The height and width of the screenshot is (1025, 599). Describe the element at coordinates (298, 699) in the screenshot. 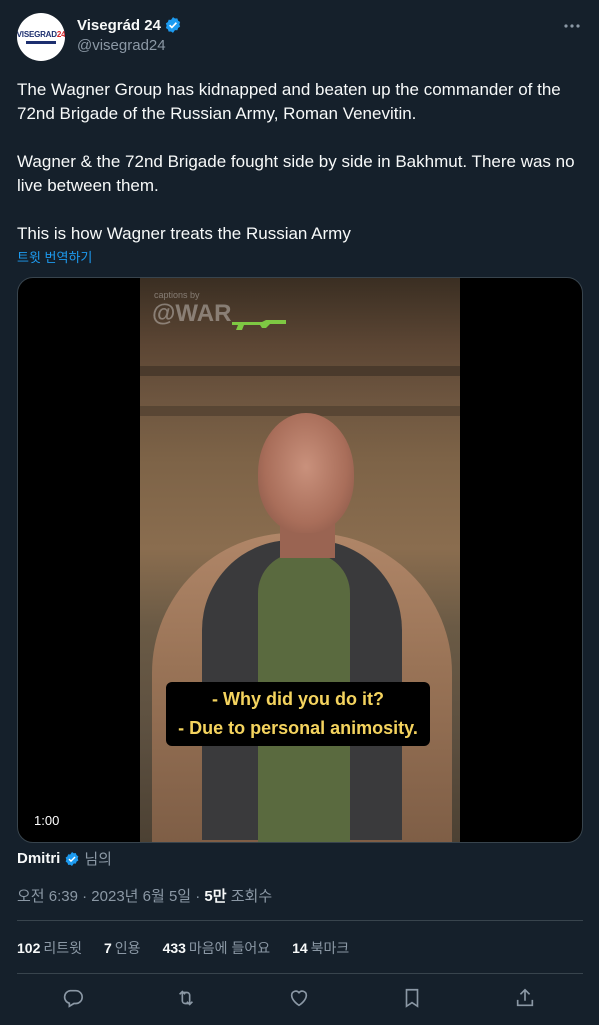

I see `subtitle-line: - Why did you do it?` at that location.